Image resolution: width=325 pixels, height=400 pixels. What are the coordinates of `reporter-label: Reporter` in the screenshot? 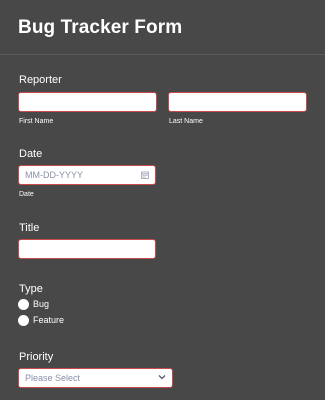 It's located at (40, 80).